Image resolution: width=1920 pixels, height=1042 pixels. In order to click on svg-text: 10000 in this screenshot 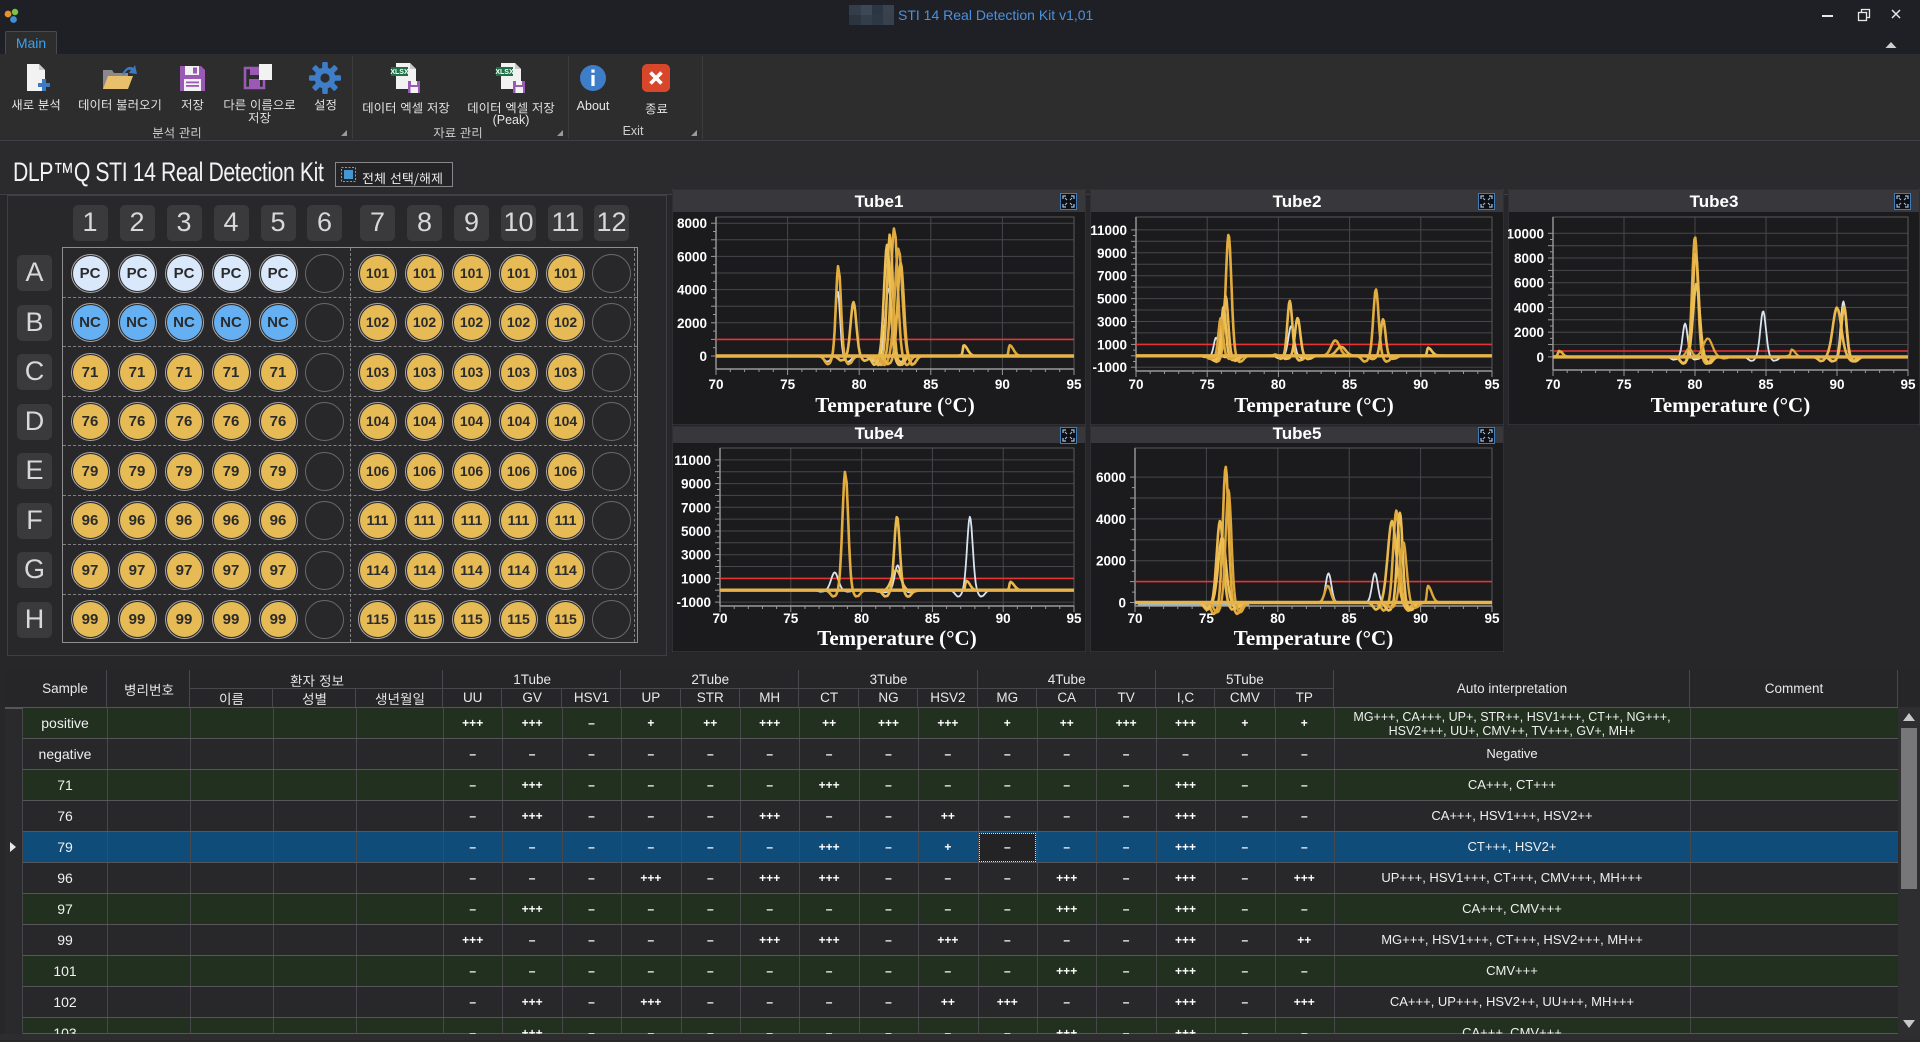, I will do `click(1526, 233)`.